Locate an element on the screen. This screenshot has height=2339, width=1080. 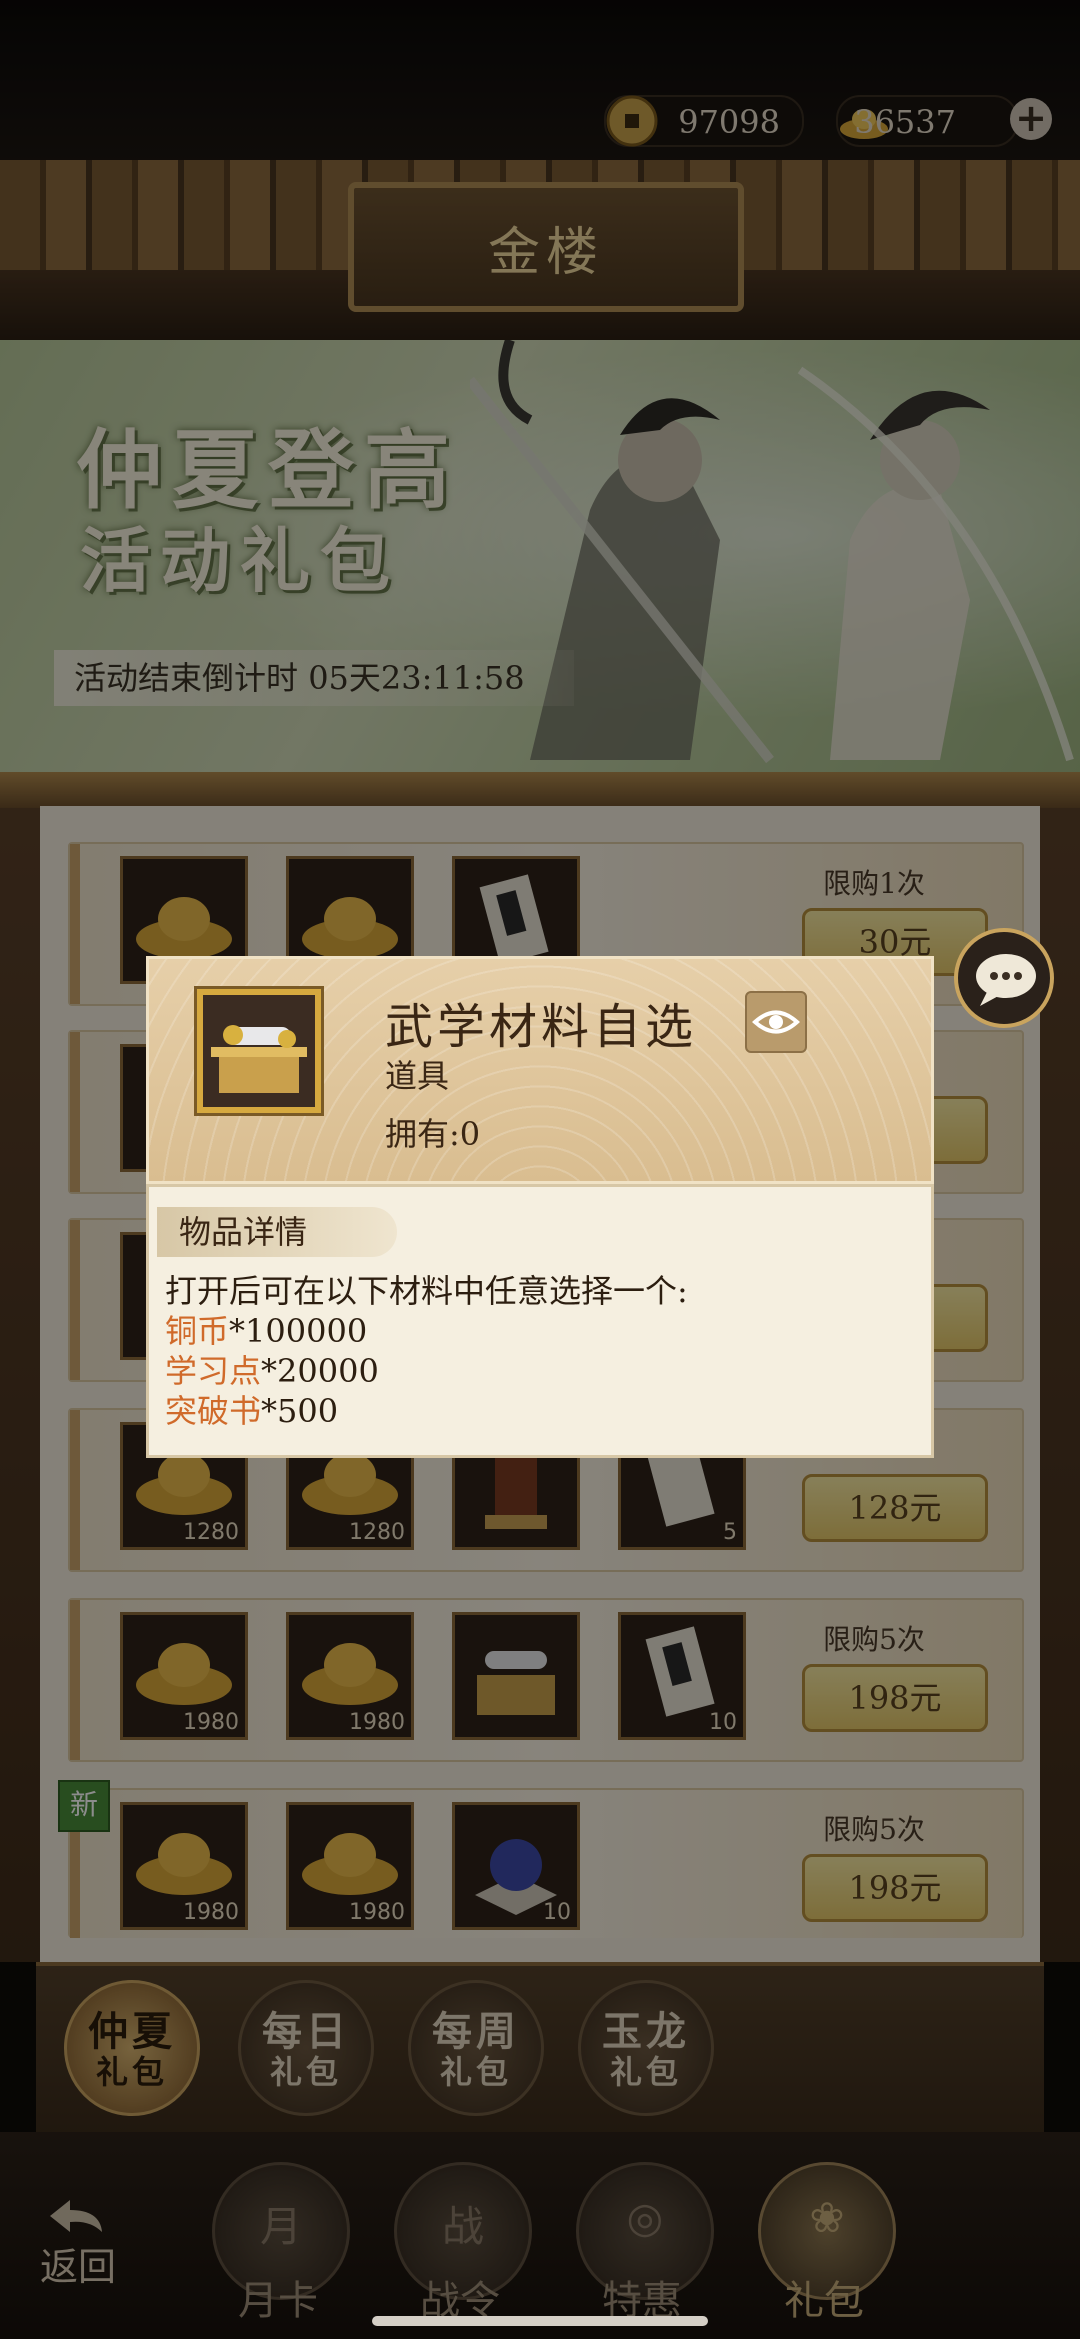
preview-button is located at coordinates (776, 1022).